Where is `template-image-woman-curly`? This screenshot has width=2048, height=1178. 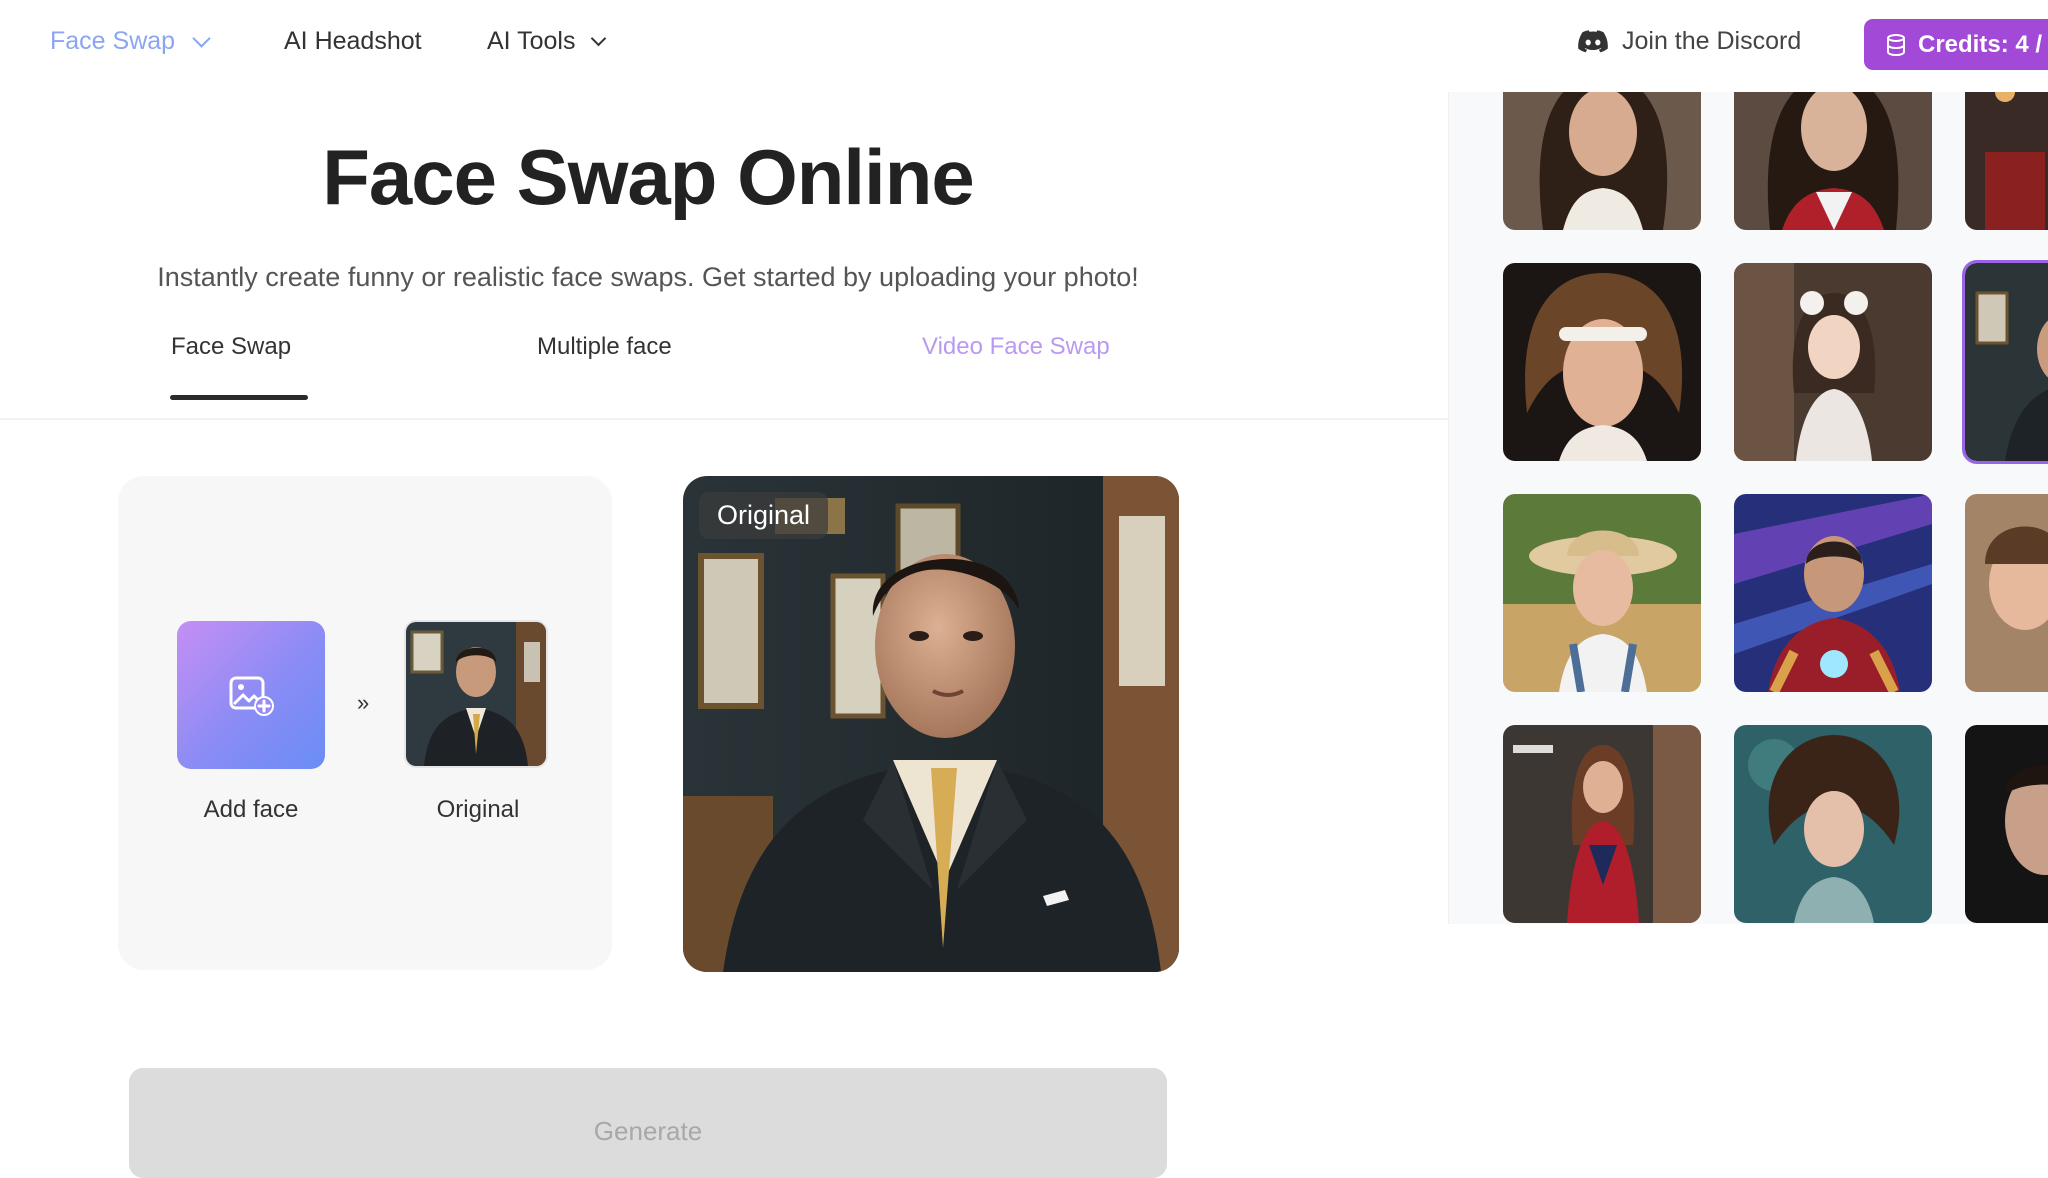 template-image-woman-curly is located at coordinates (1602, 161).